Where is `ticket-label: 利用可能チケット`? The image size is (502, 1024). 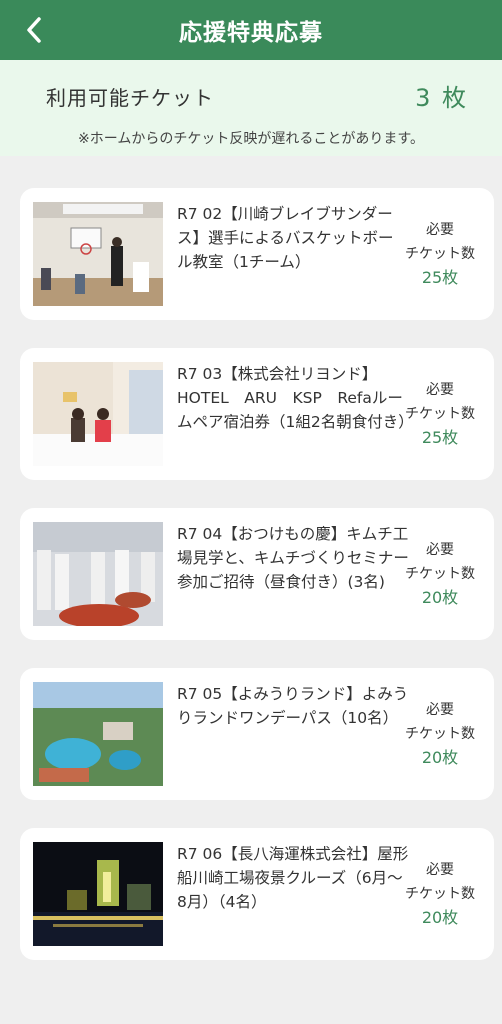 ticket-label: 利用可能チケット is located at coordinates (130, 98).